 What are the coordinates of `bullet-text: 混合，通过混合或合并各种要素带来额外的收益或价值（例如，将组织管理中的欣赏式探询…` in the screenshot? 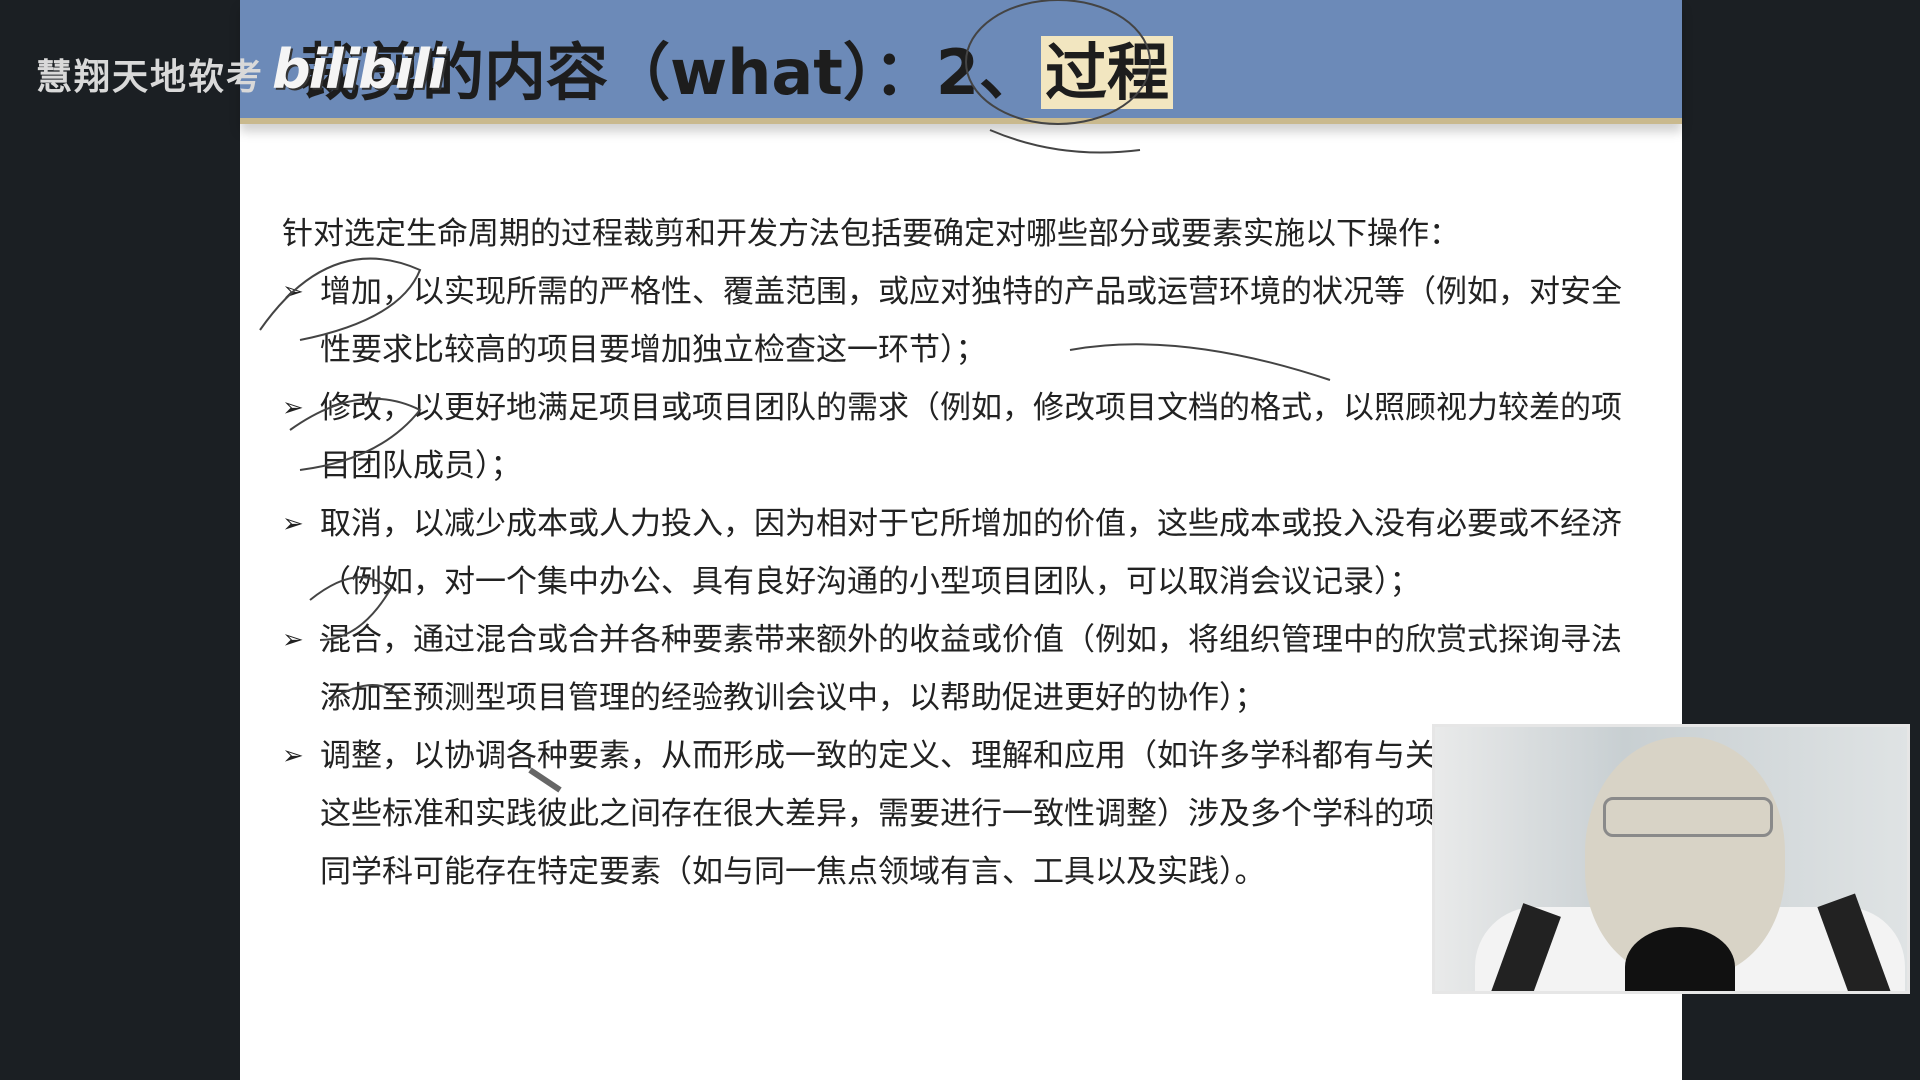 It's located at (971, 669).